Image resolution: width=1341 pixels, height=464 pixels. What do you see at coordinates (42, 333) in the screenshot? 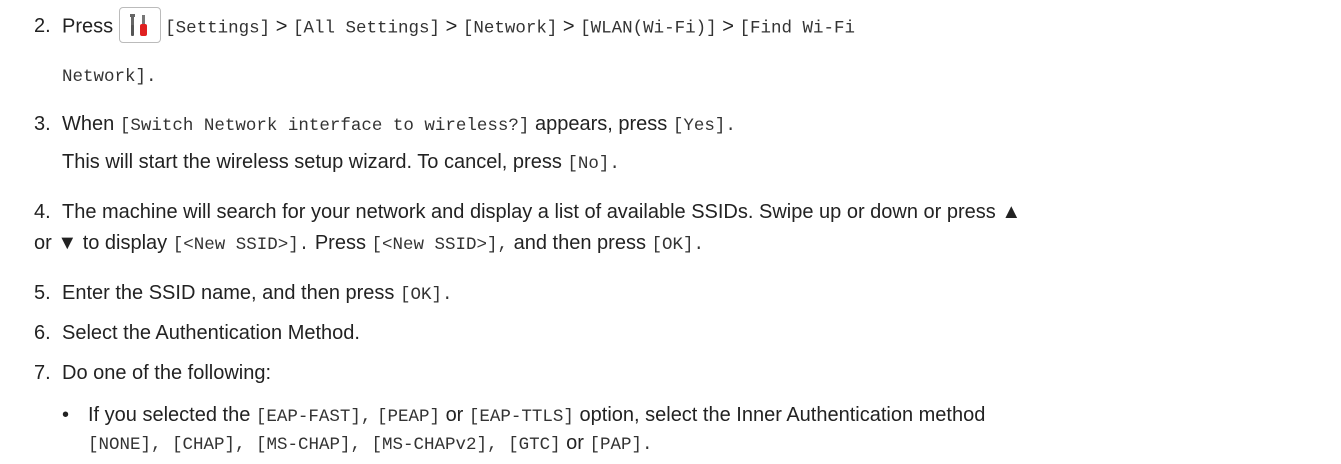
I see `step-number: 6.` at bounding box center [42, 333].